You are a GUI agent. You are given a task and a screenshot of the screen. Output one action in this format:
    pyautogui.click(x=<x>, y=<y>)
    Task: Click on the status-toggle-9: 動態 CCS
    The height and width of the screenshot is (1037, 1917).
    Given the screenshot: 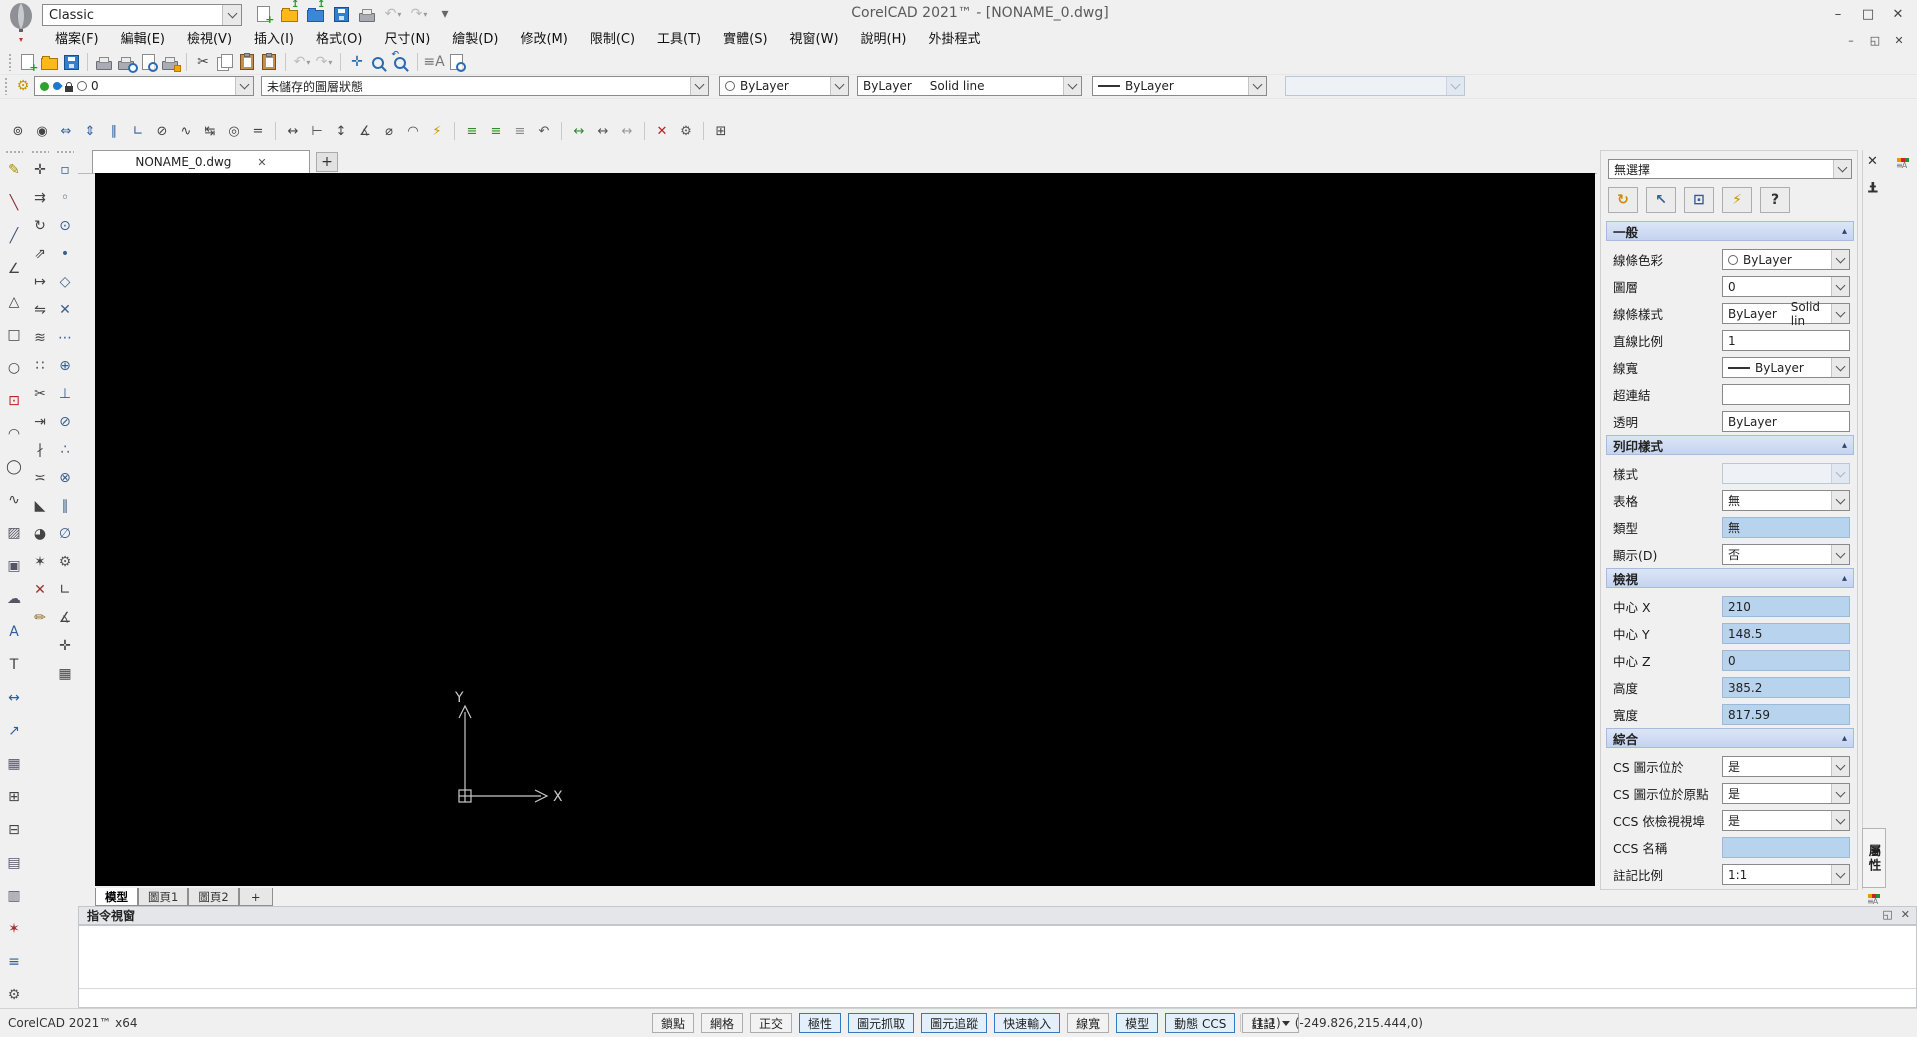 What is the action you would take?
    pyautogui.click(x=1200, y=1023)
    